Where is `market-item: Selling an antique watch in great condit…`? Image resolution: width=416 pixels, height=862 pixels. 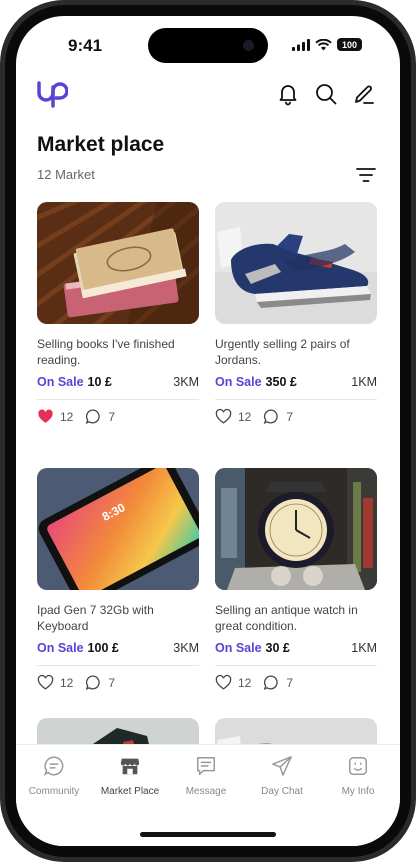 market-item: Selling an antique watch in great condit… is located at coordinates (296, 579).